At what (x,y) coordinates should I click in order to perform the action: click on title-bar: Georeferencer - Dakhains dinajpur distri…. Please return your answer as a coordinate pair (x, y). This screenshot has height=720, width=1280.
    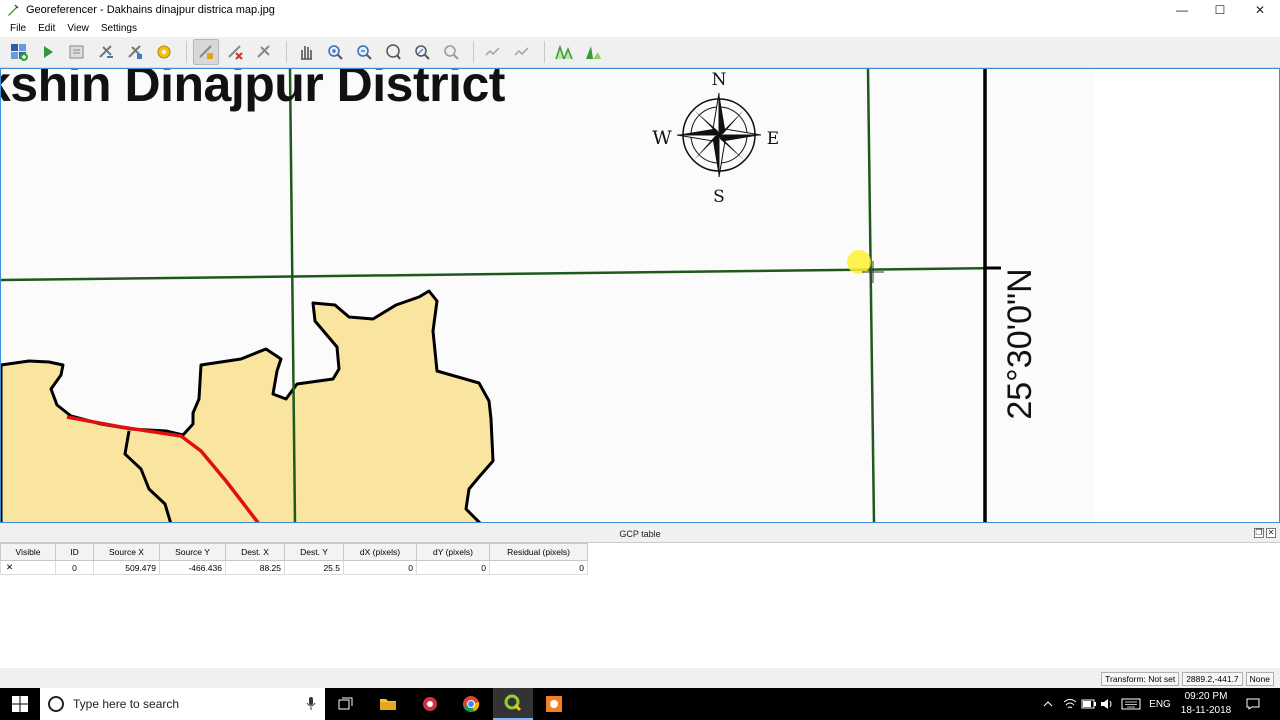
    Looking at the image, I should click on (640, 10).